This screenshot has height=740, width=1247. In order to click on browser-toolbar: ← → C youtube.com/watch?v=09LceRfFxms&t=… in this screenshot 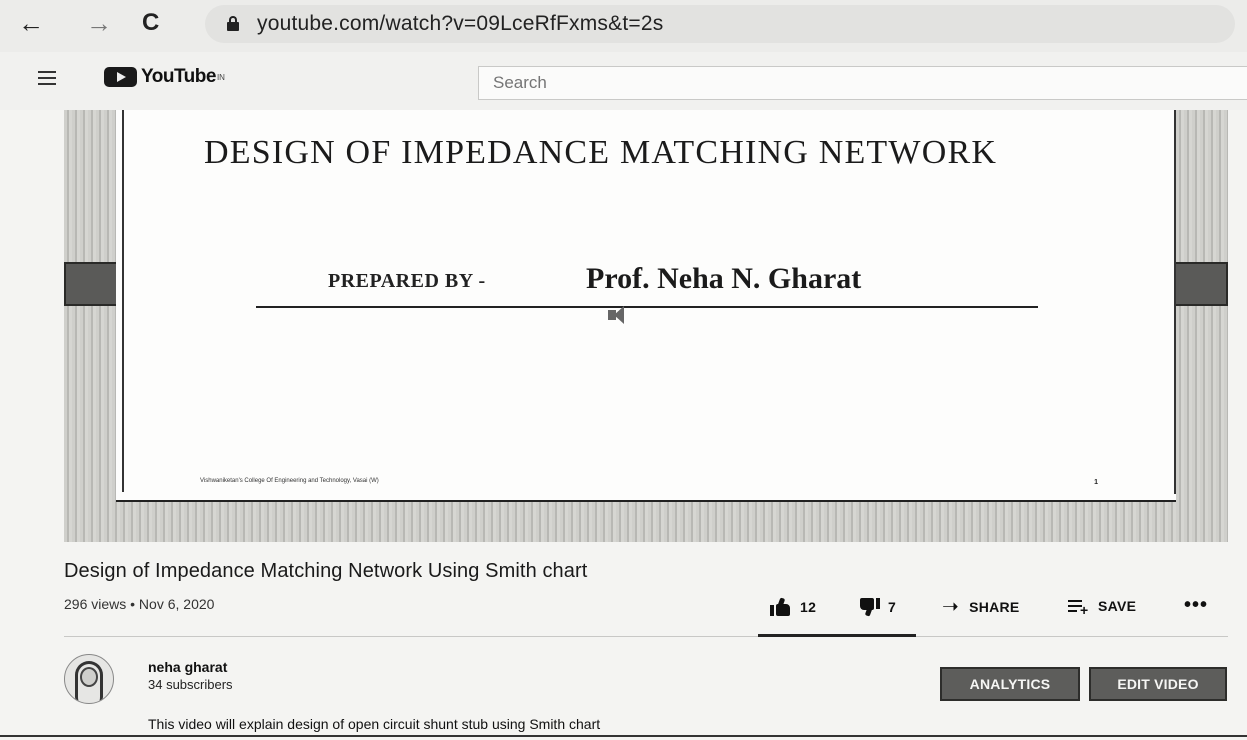, I will do `click(623, 26)`.